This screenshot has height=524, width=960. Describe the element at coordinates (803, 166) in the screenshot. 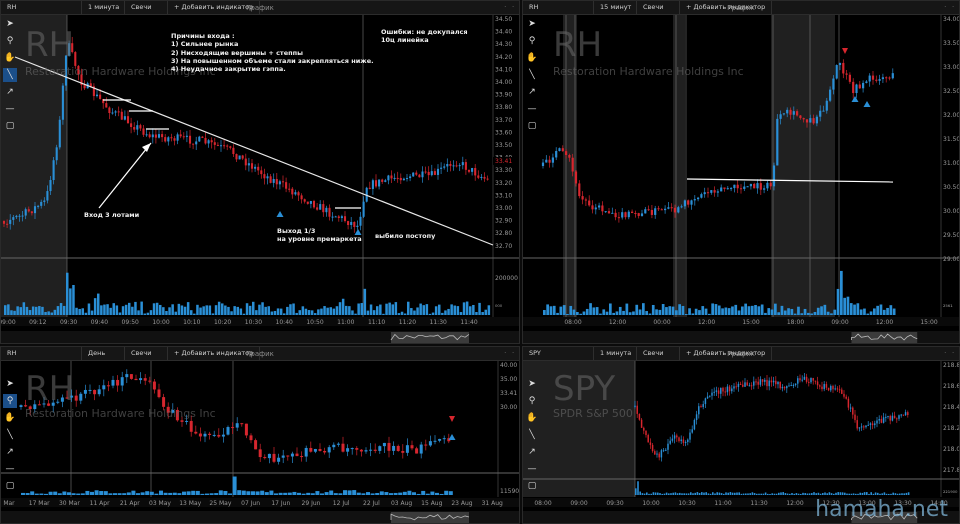

I see `session-shading` at that location.